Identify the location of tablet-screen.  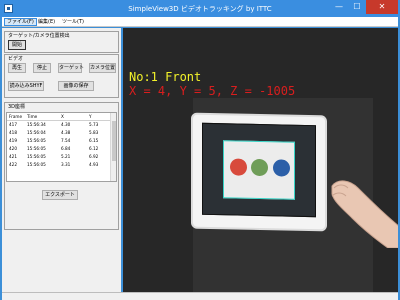
(259, 170).